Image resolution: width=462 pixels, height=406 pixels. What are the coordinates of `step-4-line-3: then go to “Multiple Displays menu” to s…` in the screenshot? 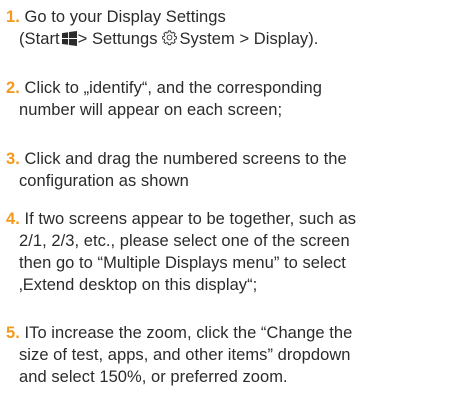 It's located at (182, 263).